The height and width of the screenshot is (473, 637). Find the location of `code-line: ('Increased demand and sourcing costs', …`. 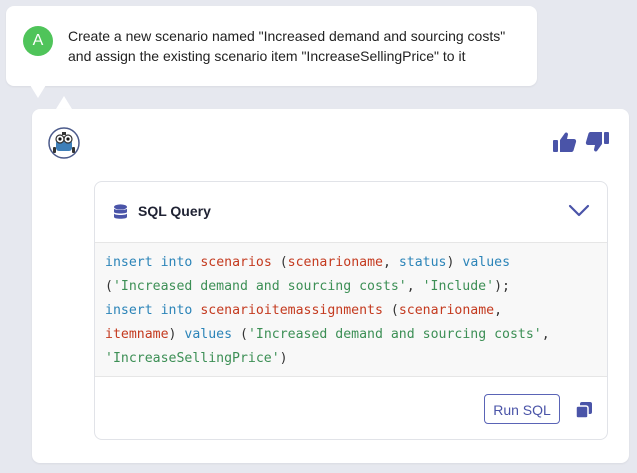

code-line: ('Increased demand and sourcing costs', … is located at coordinates (351, 287).